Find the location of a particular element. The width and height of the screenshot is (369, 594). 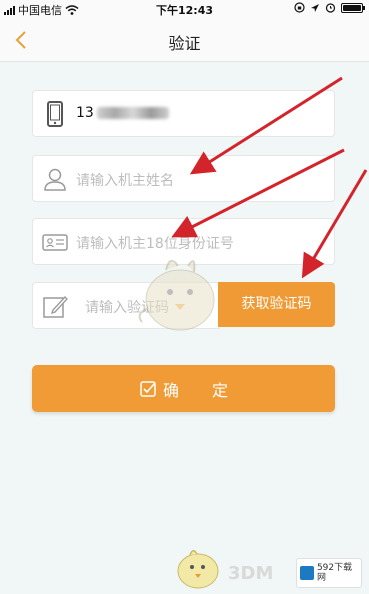

3dm-mascot-logo is located at coordinates (198, 569).